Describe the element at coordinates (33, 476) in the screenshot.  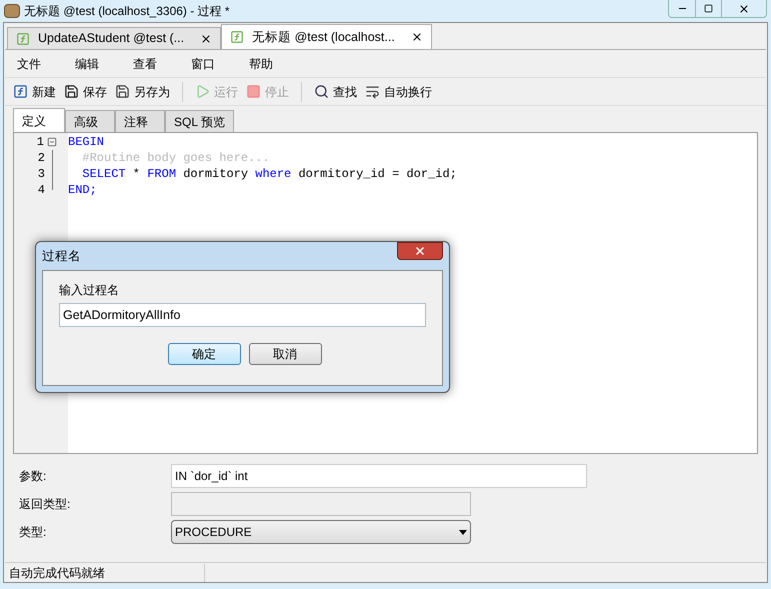
I see `field-label: 参数:` at that location.